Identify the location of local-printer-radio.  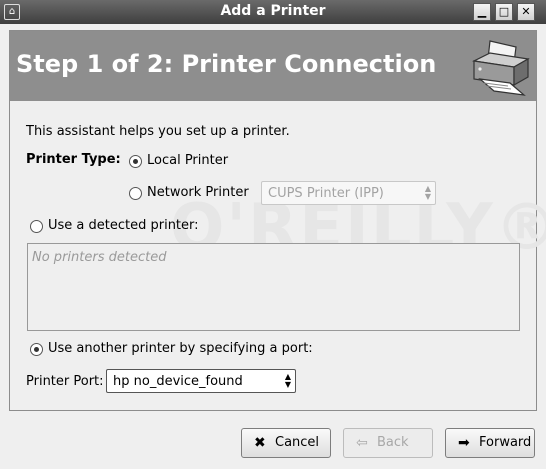
(135, 161).